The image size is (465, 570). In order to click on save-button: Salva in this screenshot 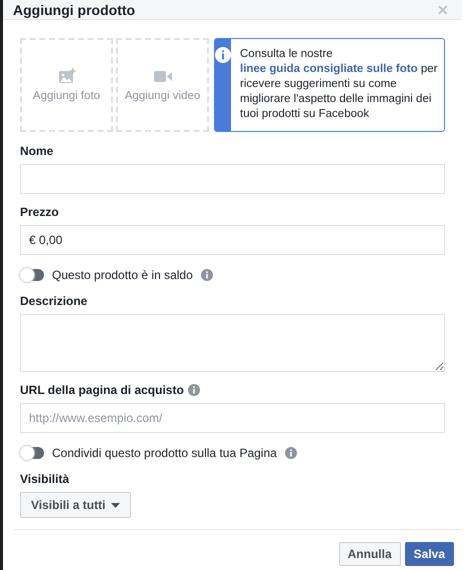, I will do `click(429, 554)`.